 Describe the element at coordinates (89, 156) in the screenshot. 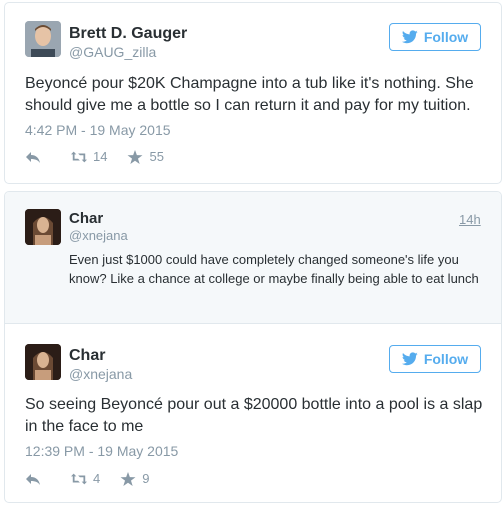

I see `retweet-button: 14` at that location.